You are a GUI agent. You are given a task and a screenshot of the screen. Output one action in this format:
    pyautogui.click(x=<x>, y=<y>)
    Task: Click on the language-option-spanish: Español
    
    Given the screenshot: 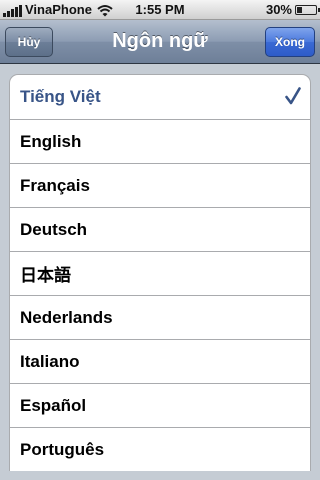 What is the action you would take?
    pyautogui.click(x=160, y=405)
    